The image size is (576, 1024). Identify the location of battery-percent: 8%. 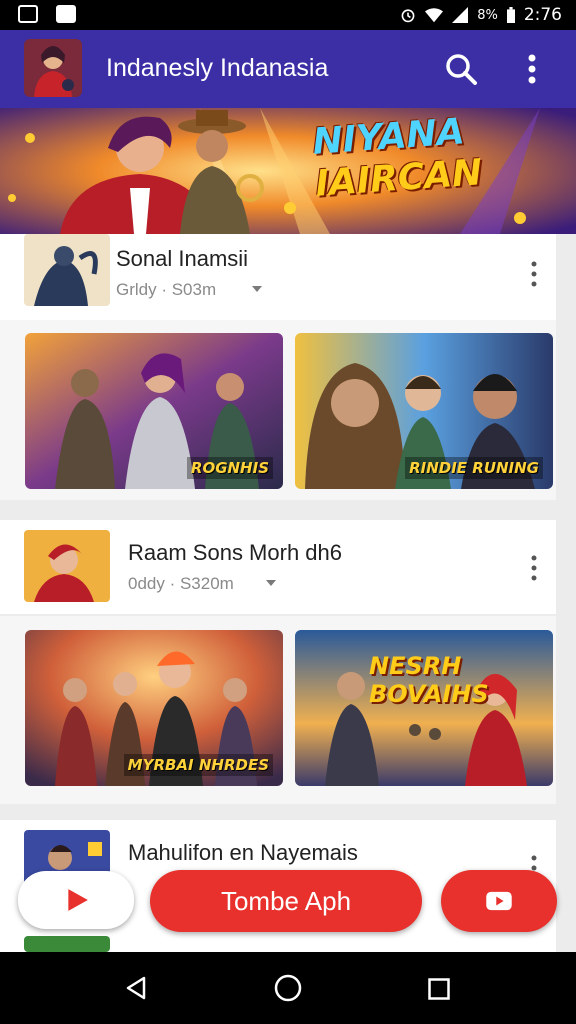
(487, 15).